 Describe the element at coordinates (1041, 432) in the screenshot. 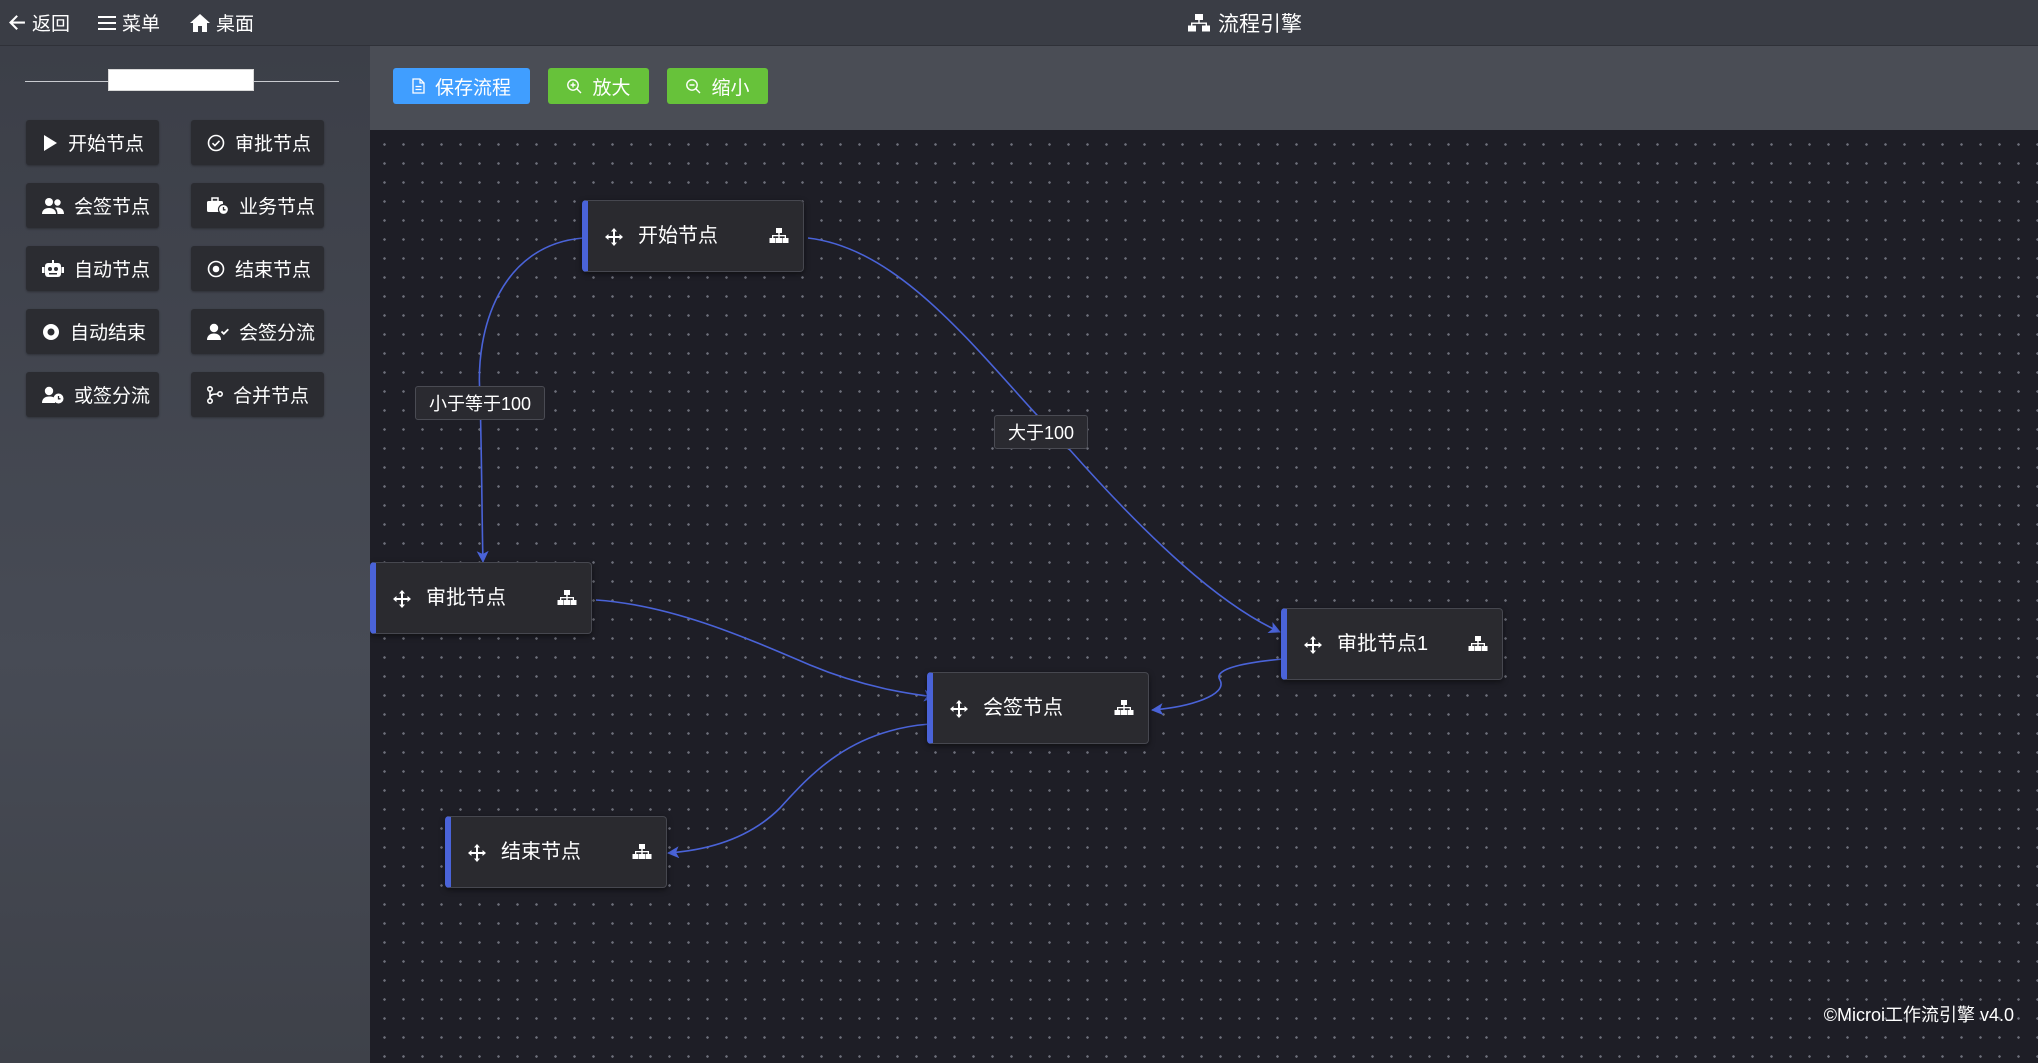

I see `edge-label-gt-100: 大于100` at that location.